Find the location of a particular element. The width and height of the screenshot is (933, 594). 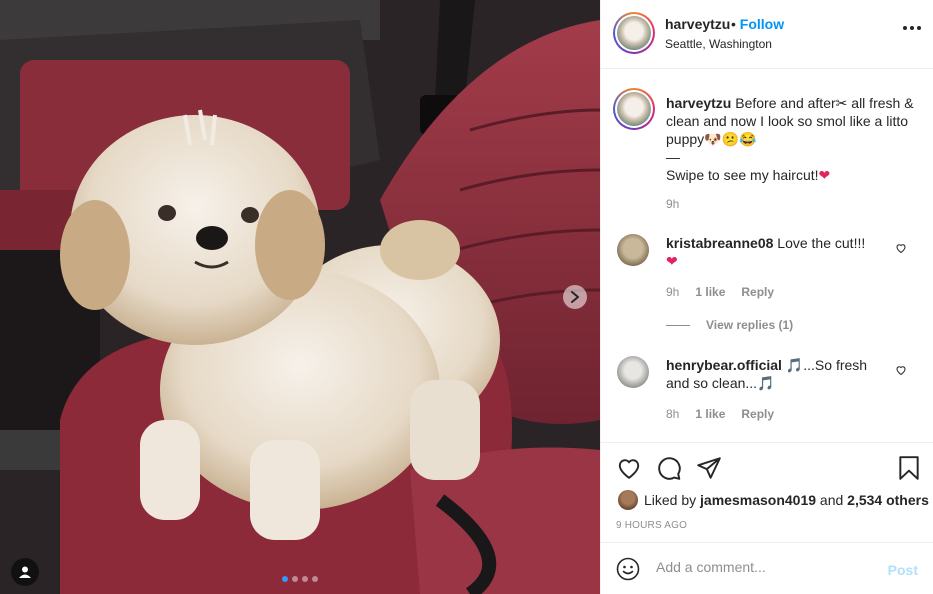

tagged-users-button is located at coordinates (25, 572).